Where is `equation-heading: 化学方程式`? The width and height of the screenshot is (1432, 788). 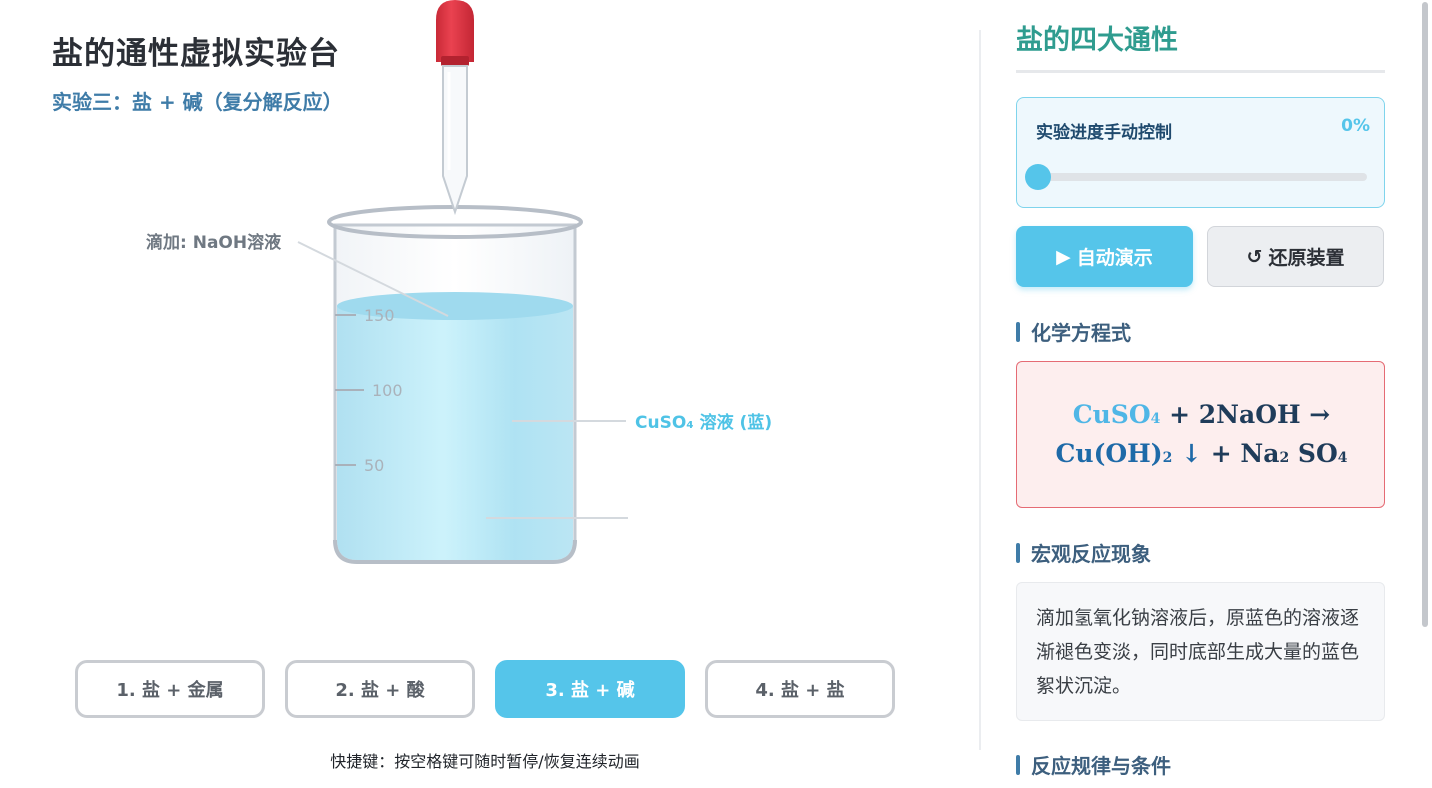
equation-heading: 化学方程式 is located at coordinates (1073, 331).